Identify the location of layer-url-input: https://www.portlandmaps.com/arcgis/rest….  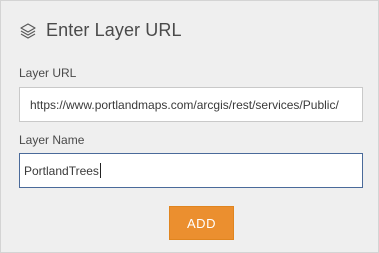
(191, 104).